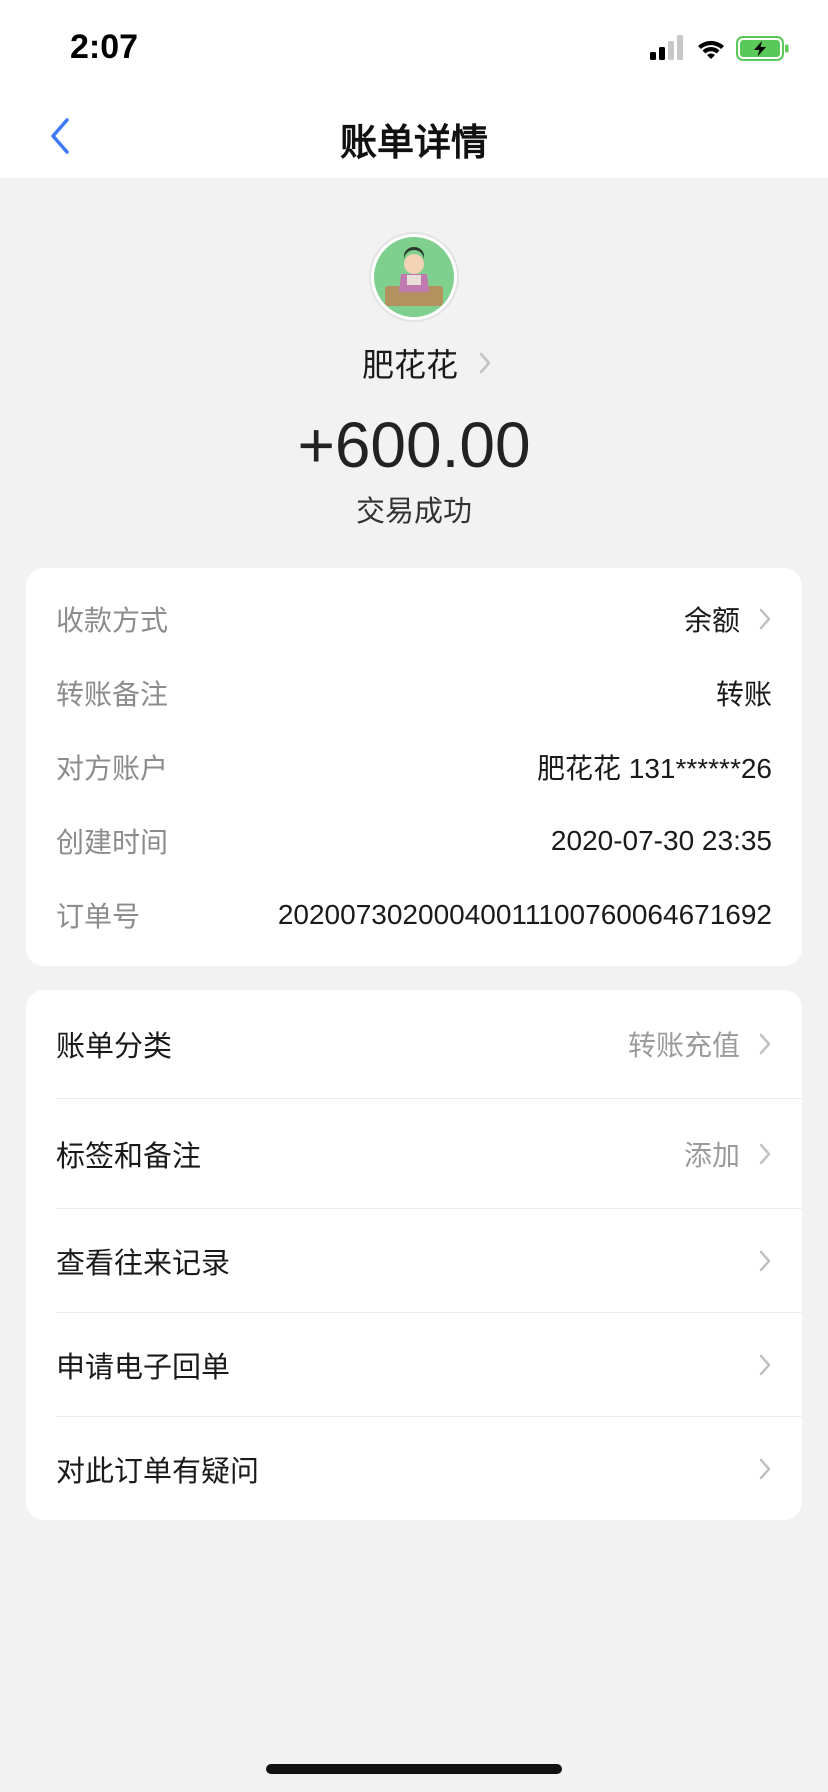  Describe the element at coordinates (143, 1367) in the screenshot. I see `action-label: 申请电子回单` at that location.